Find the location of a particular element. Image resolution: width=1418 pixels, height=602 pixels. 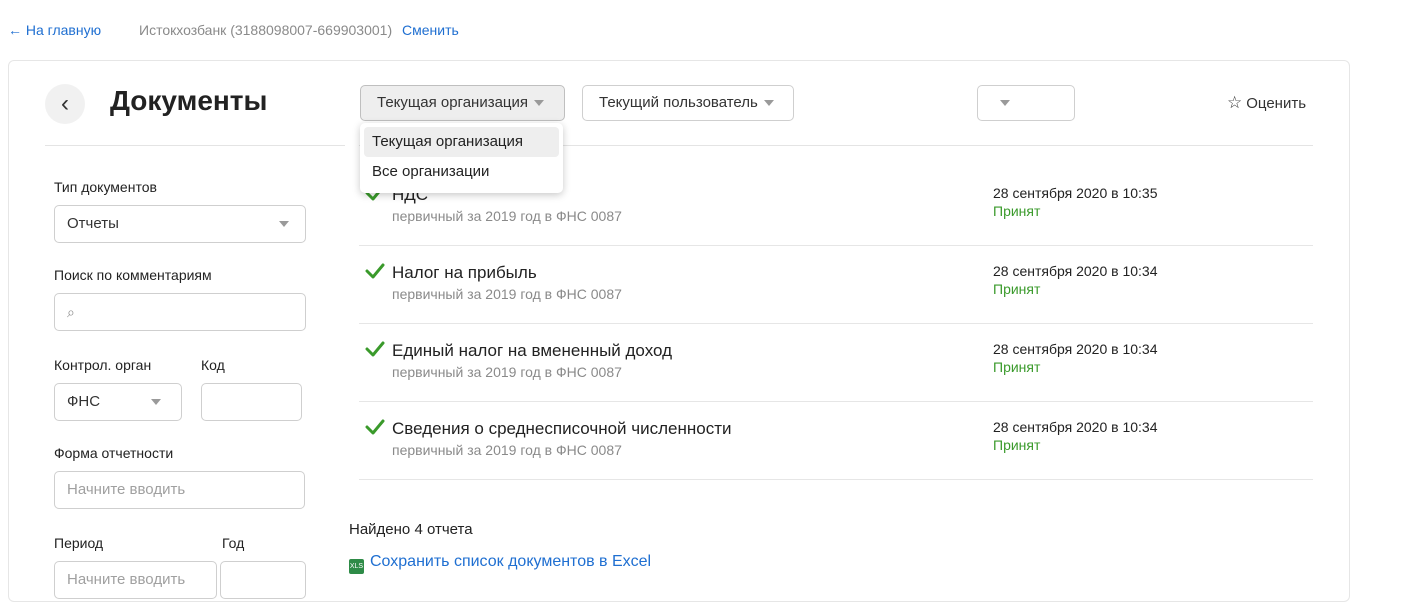

results-count: Найдено 4 отчета is located at coordinates (411, 529).